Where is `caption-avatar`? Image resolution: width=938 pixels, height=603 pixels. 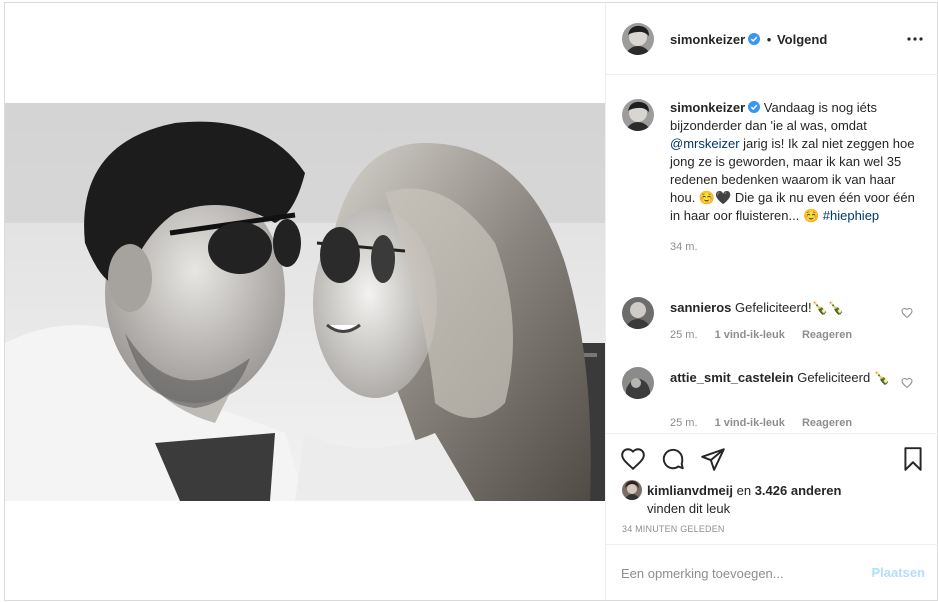 caption-avatar is located at coordinates (638, 115).